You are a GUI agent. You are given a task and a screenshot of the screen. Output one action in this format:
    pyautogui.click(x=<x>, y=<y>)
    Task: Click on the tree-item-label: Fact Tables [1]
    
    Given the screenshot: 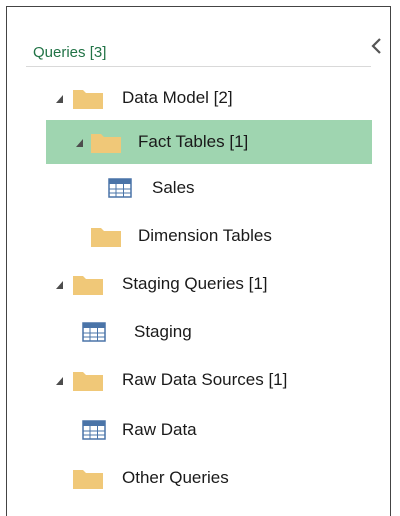 What is the action you would take?
    pyautogui.click(x=193, y=141)
    